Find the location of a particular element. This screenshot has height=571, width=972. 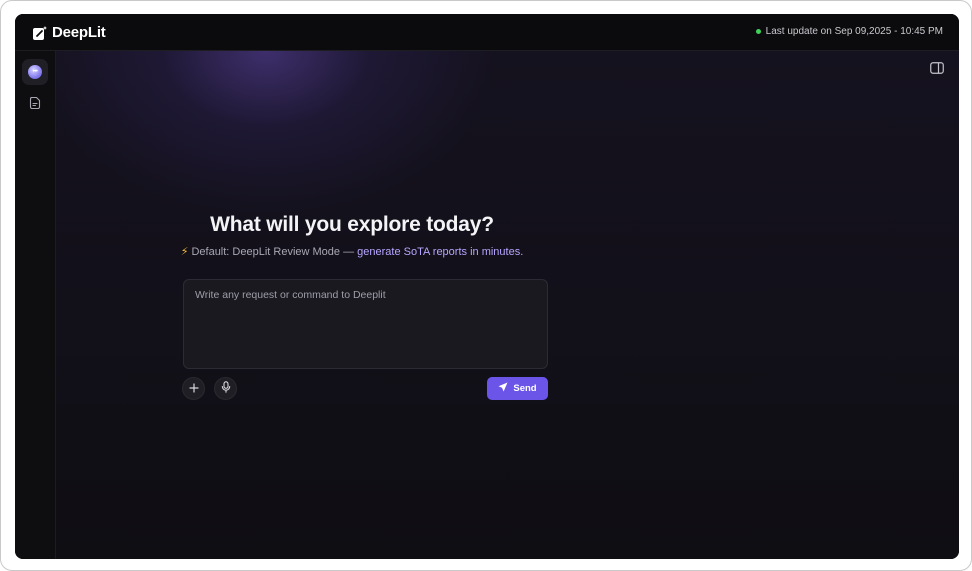

prompt-input is located at coordinates (365, 324).